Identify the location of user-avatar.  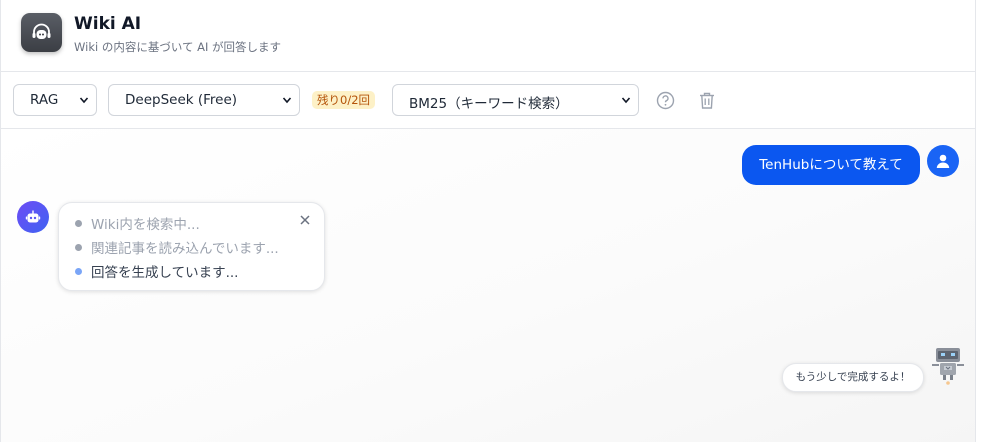
(943, 161).